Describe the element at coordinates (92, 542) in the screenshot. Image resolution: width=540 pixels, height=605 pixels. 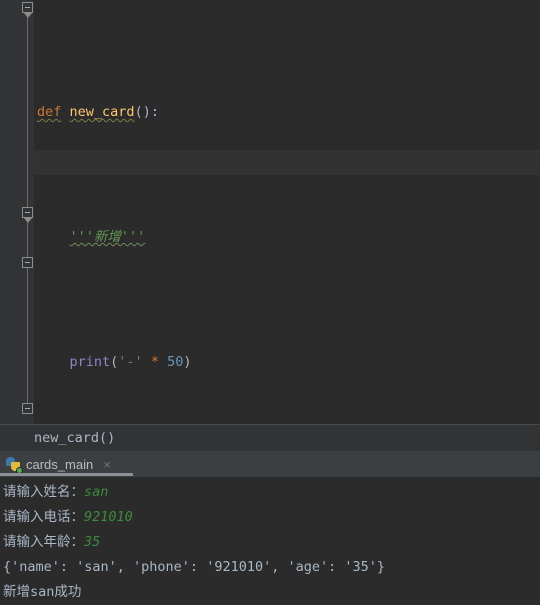
I see `console-input-3: 35` at that location.